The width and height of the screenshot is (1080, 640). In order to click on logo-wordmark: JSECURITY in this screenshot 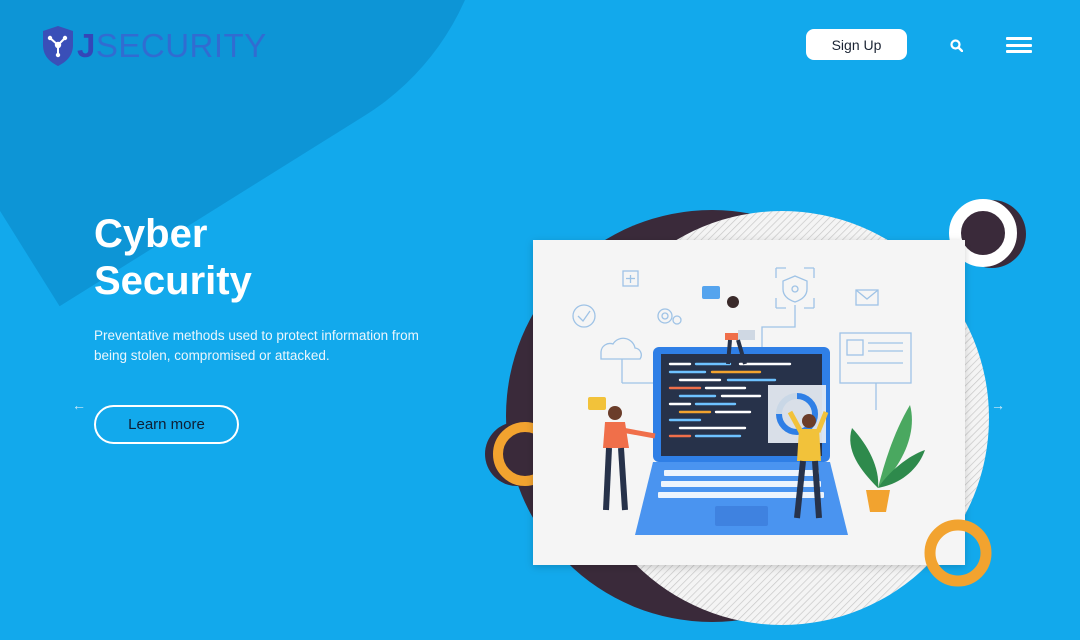, I will do `click(172, 46)`.